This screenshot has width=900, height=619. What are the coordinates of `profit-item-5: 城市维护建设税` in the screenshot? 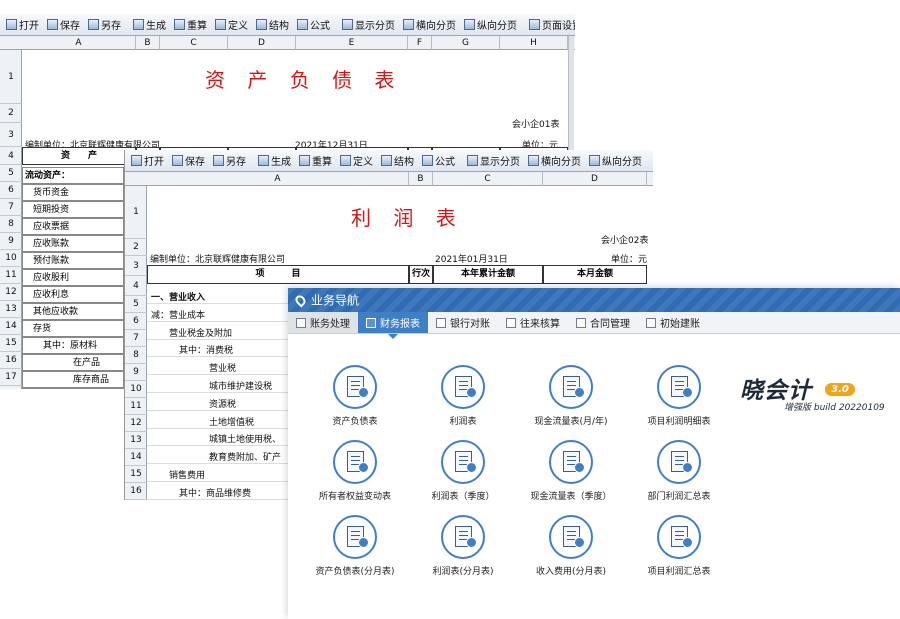 It's located at (240, 385).